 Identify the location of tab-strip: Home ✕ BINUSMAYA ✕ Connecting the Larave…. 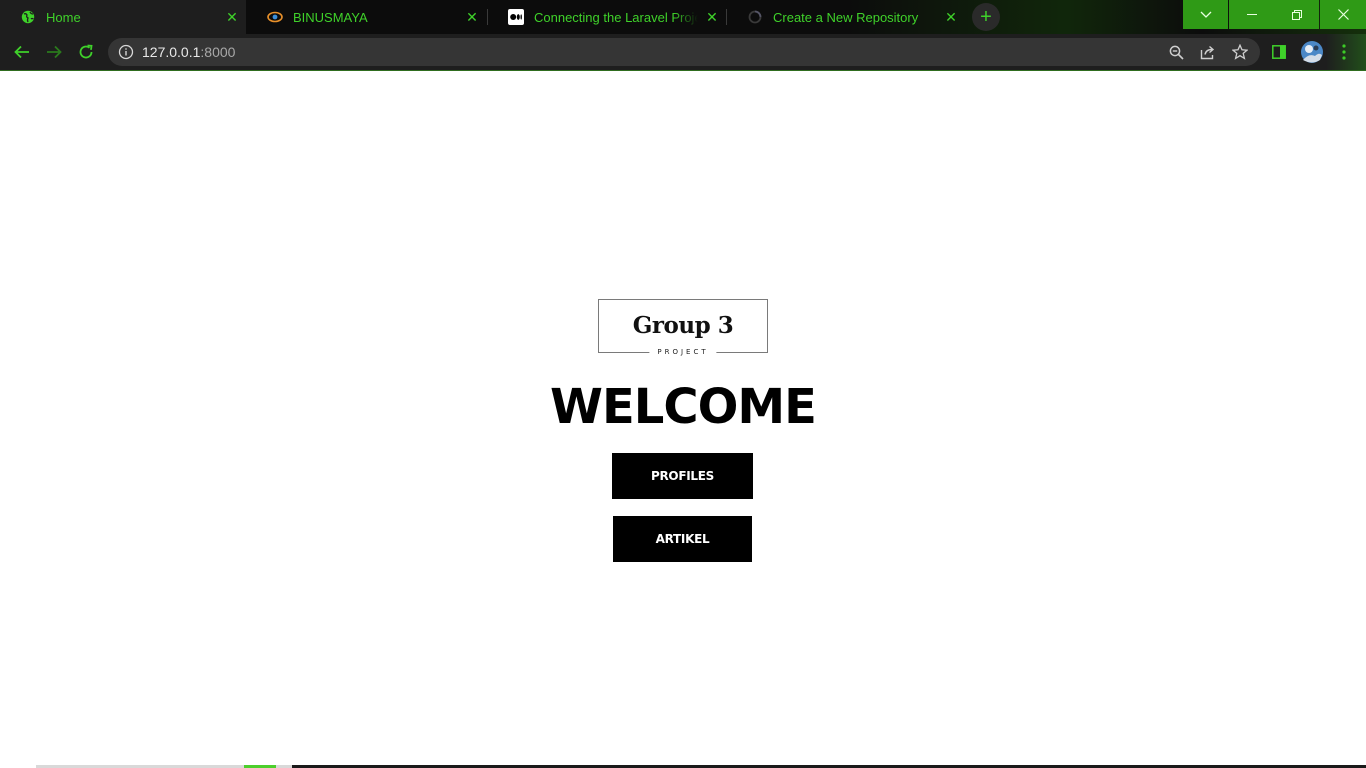
(683, 17).